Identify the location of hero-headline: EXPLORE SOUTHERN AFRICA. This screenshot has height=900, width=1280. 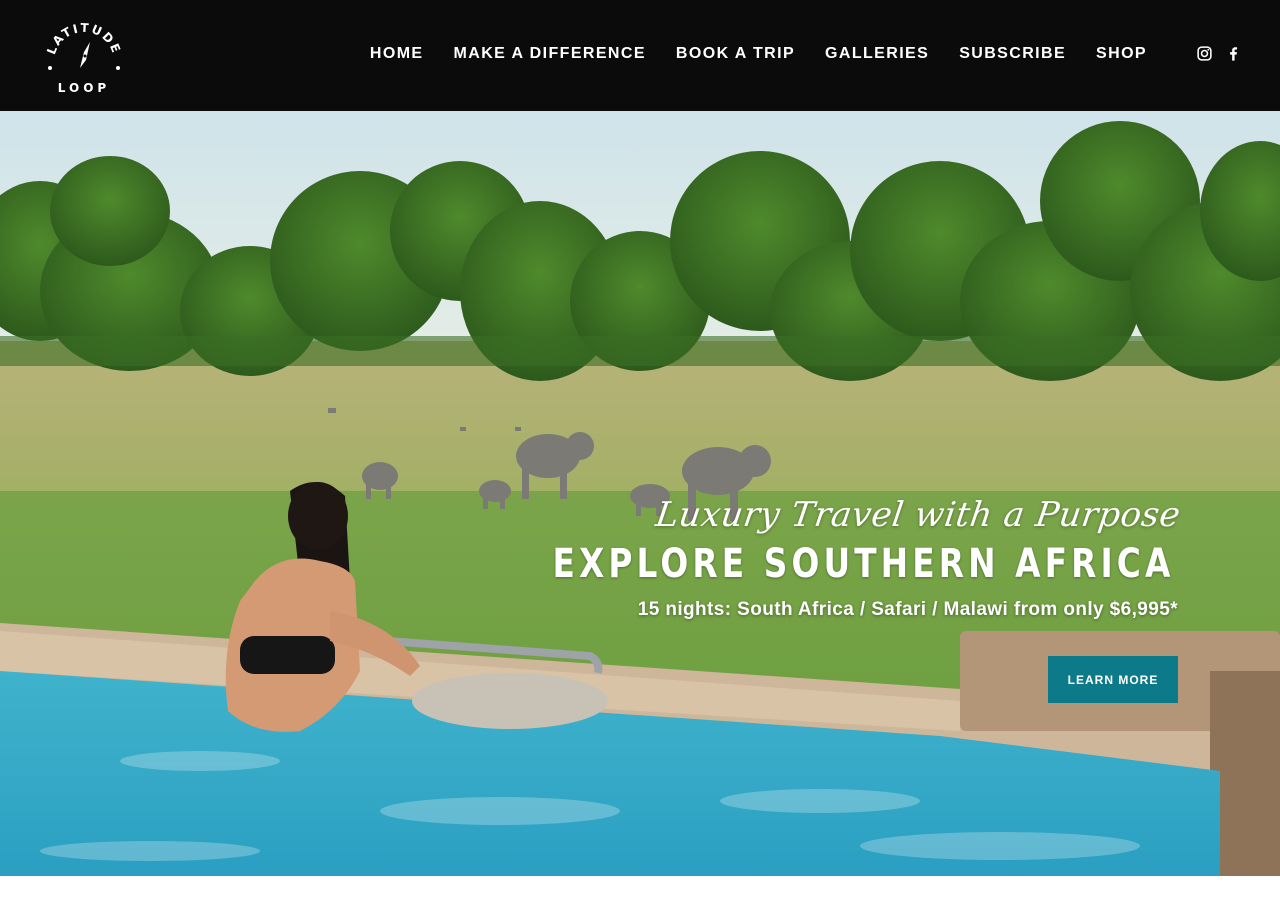
(863, 564).